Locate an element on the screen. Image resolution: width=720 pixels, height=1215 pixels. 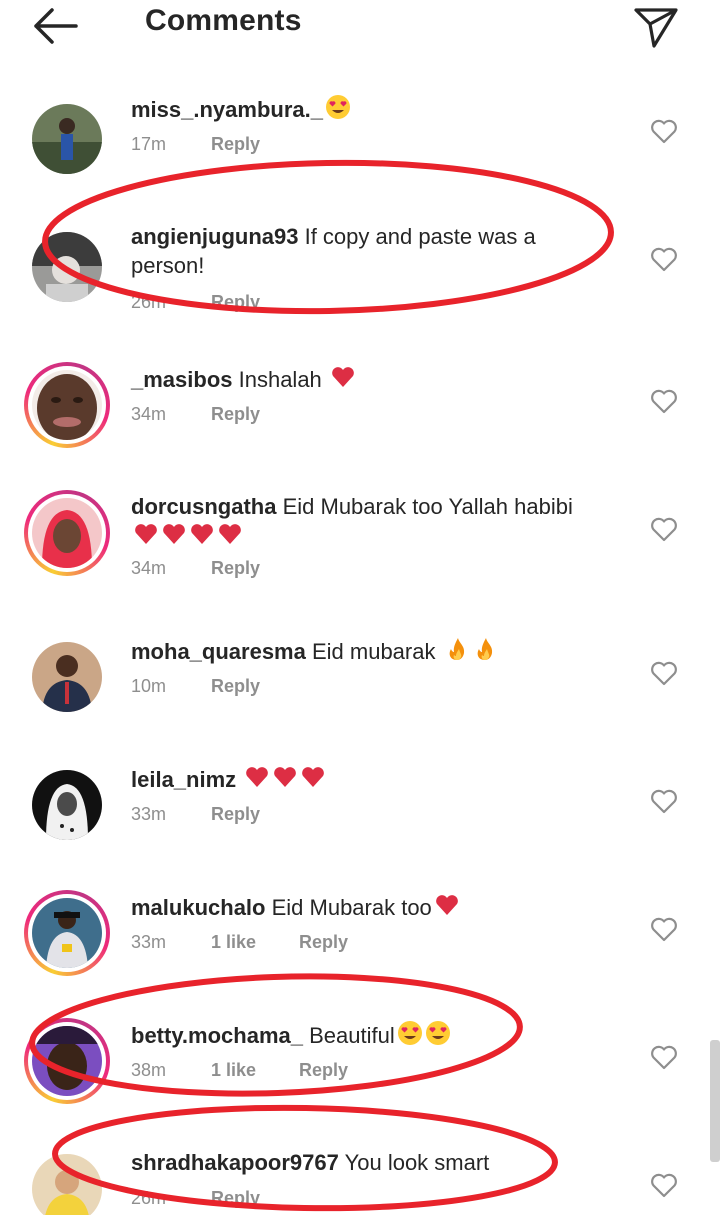
comment-meta: 10m Reply is located at coordinates (195, 686).